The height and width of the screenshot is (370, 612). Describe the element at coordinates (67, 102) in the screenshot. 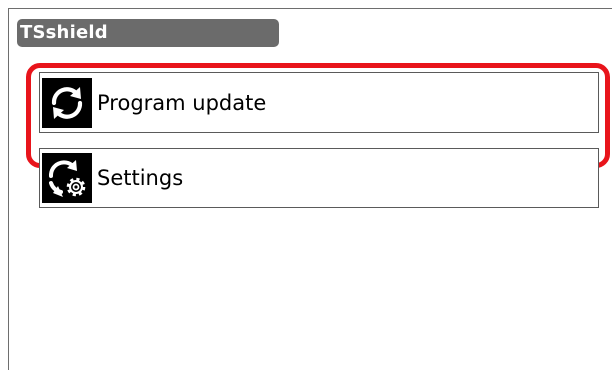

I see `refresh-icon` at that location.